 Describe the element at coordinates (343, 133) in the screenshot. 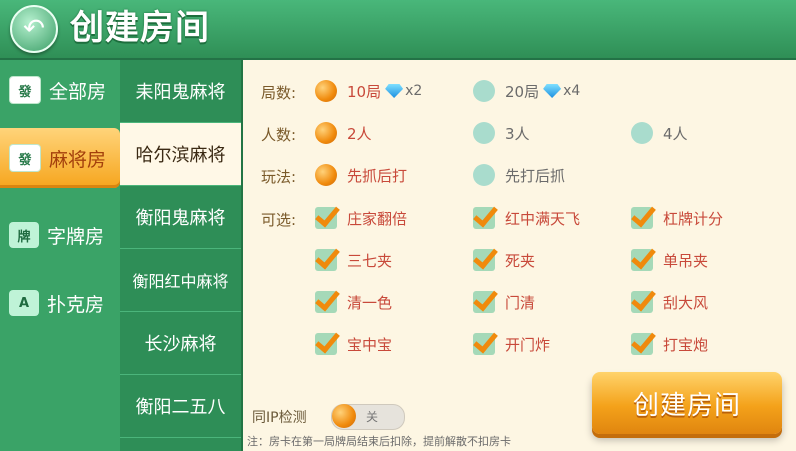

I see `players-option-2: 2人` at that location.